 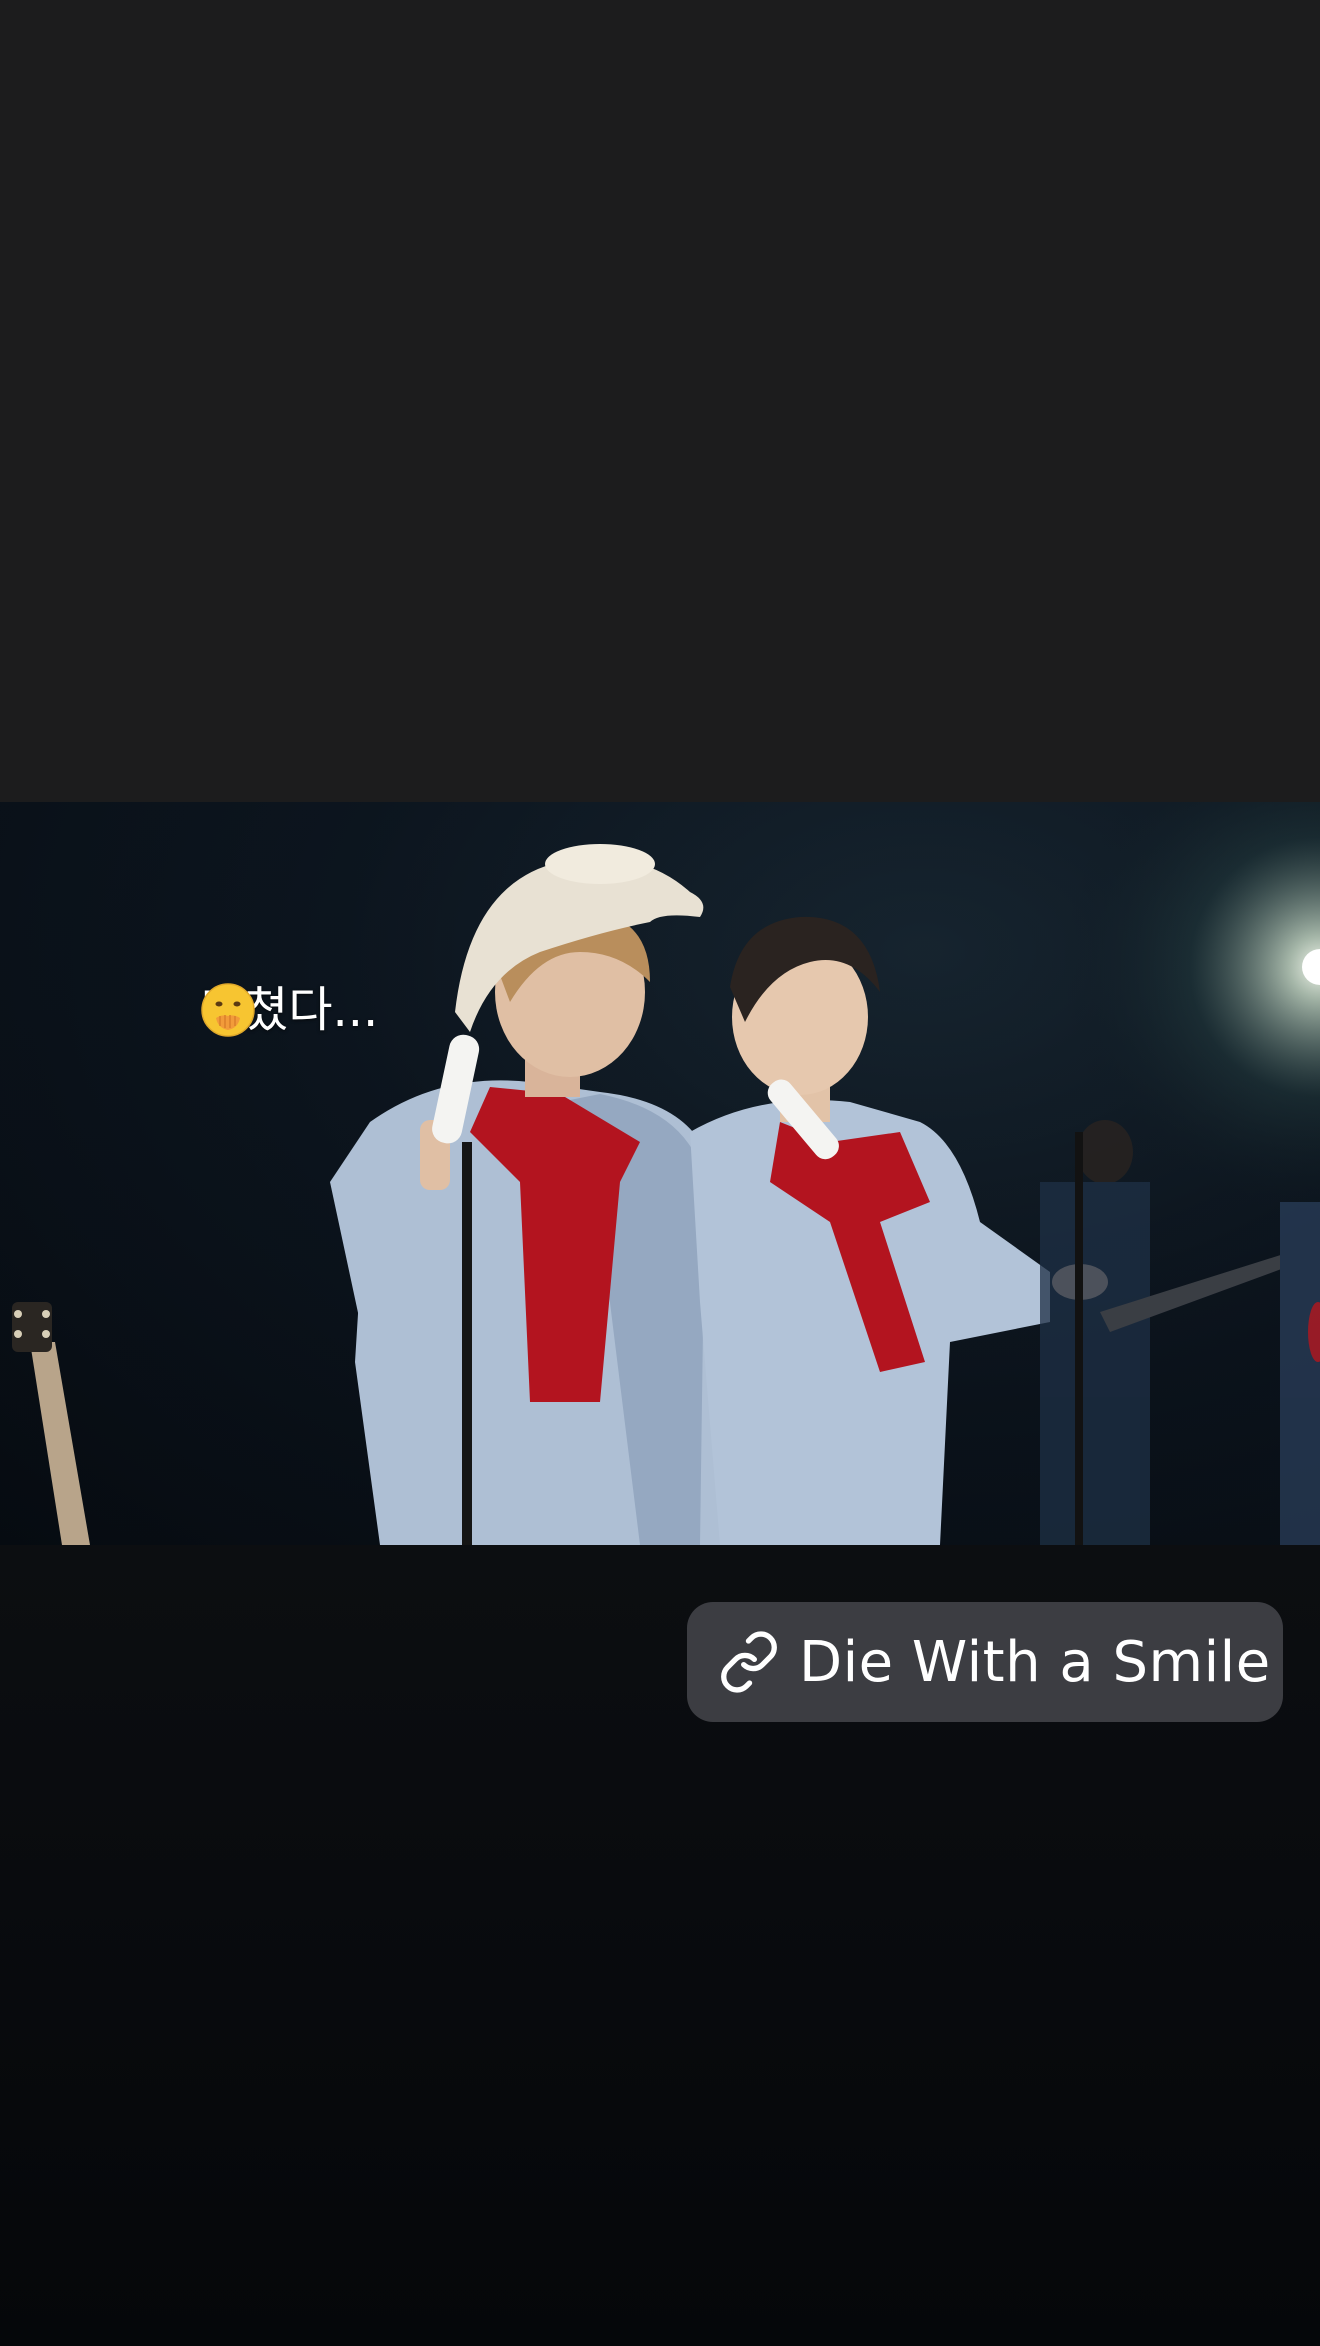 What do you see at coordinates (228, 1010) in the screenshot?
I see `face-with-hand-over-mouth-icon` at bounding box center [228, 1010].